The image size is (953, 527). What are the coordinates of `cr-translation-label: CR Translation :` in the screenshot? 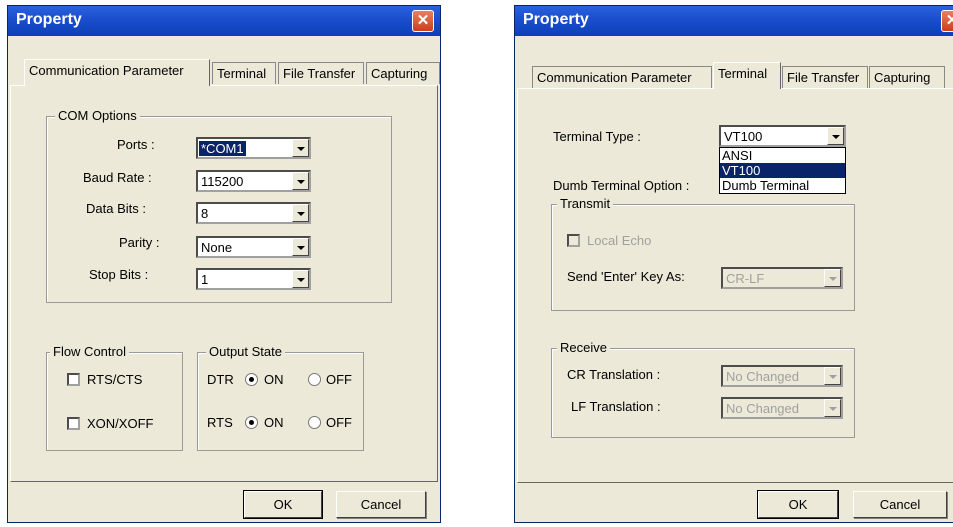 It's located at (614, 374).